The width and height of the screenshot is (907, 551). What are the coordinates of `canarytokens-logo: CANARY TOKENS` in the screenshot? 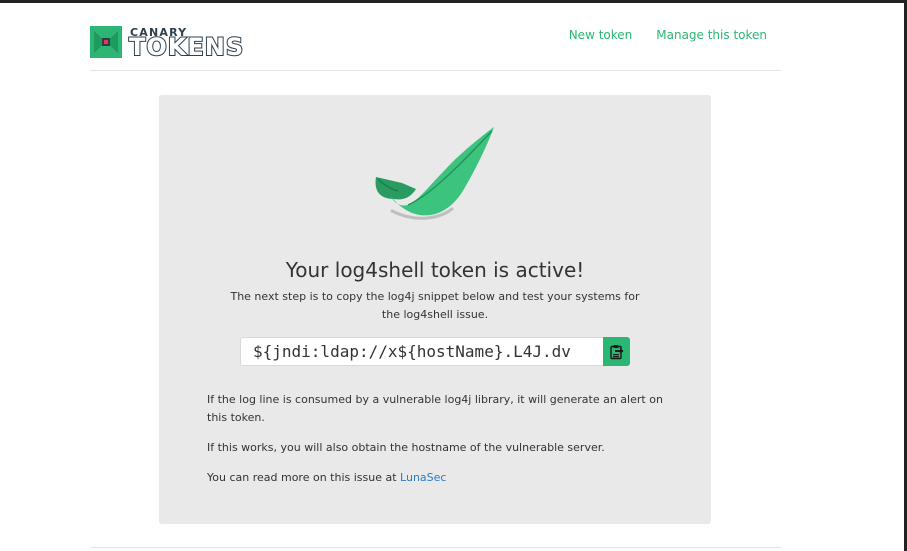 It's located at (185, 44).